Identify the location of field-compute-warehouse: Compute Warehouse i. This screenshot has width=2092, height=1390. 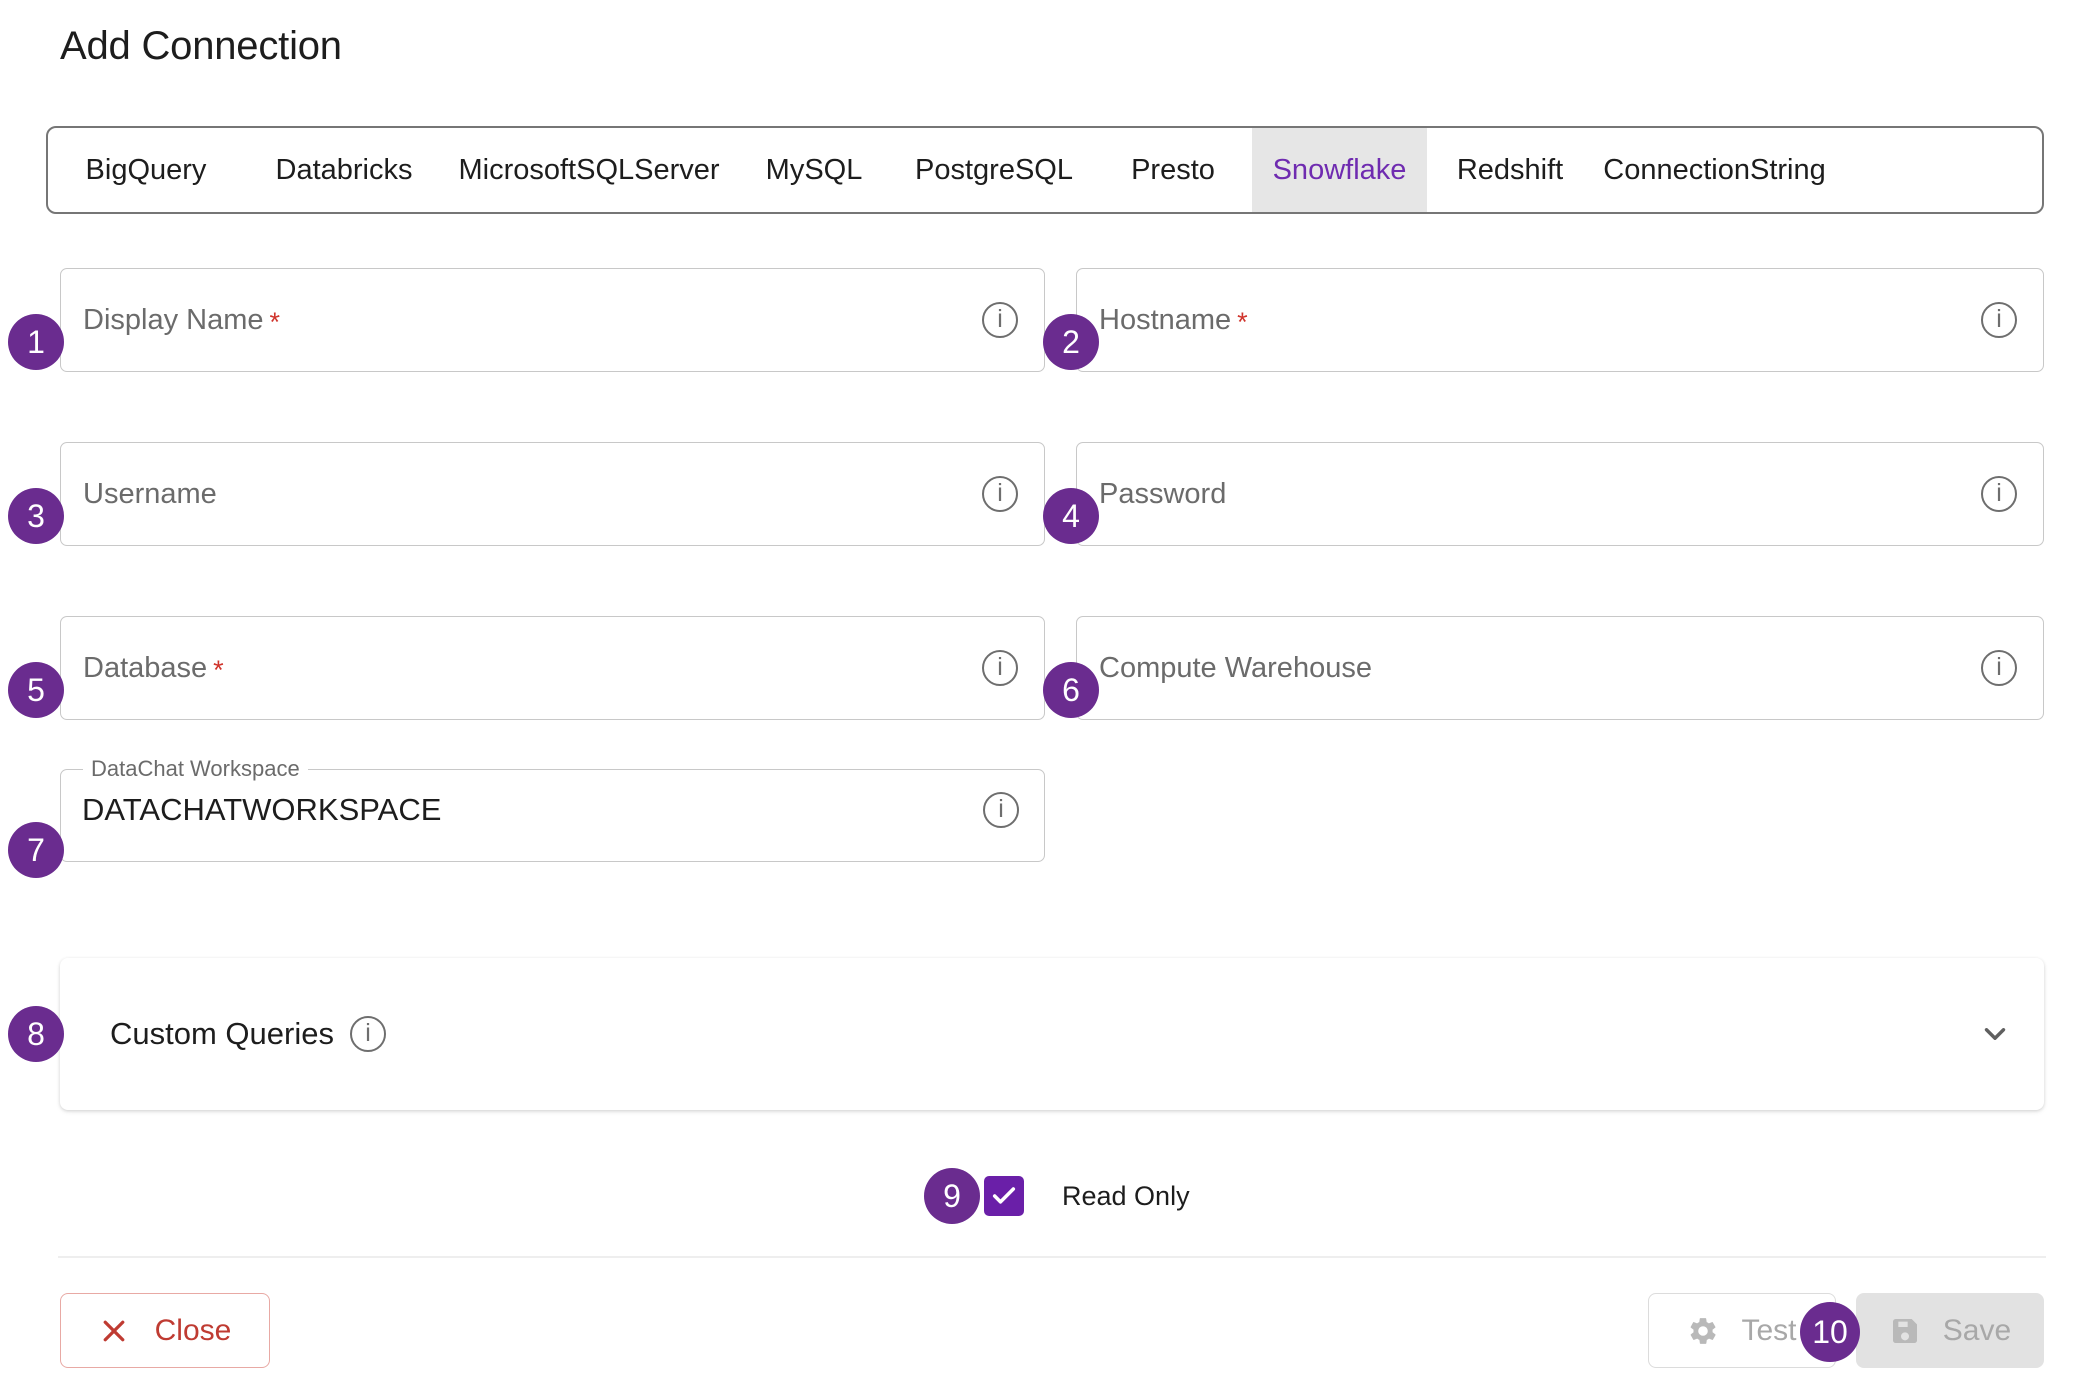
(1560, 668).